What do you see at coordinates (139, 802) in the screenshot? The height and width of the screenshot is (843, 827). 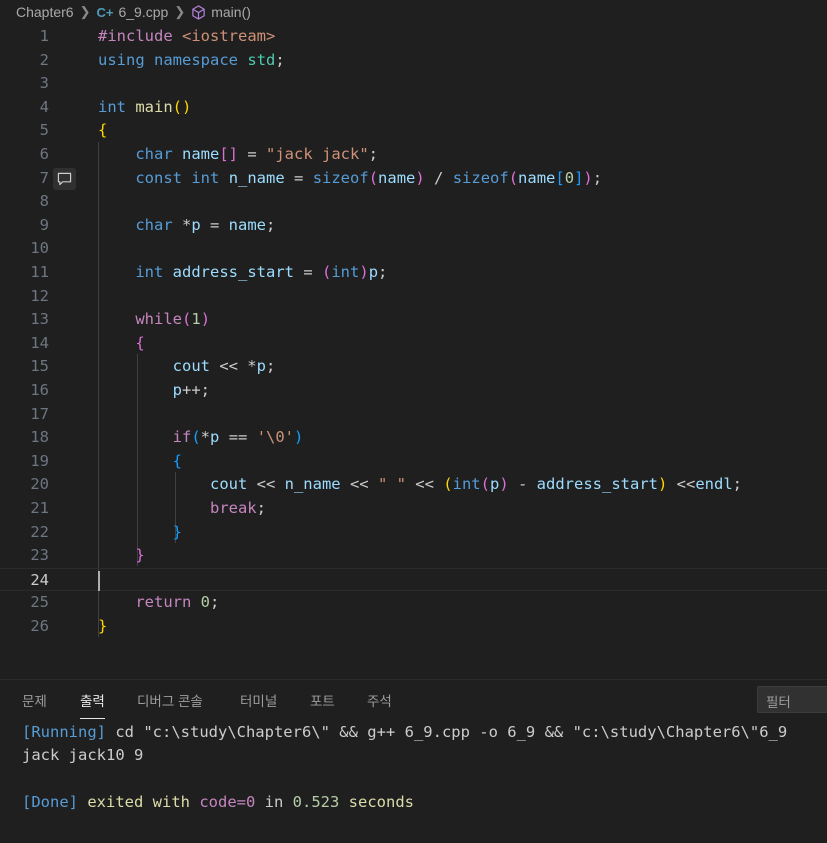 I see `exited-with-label: exited with` at bounding box center [139, 802].